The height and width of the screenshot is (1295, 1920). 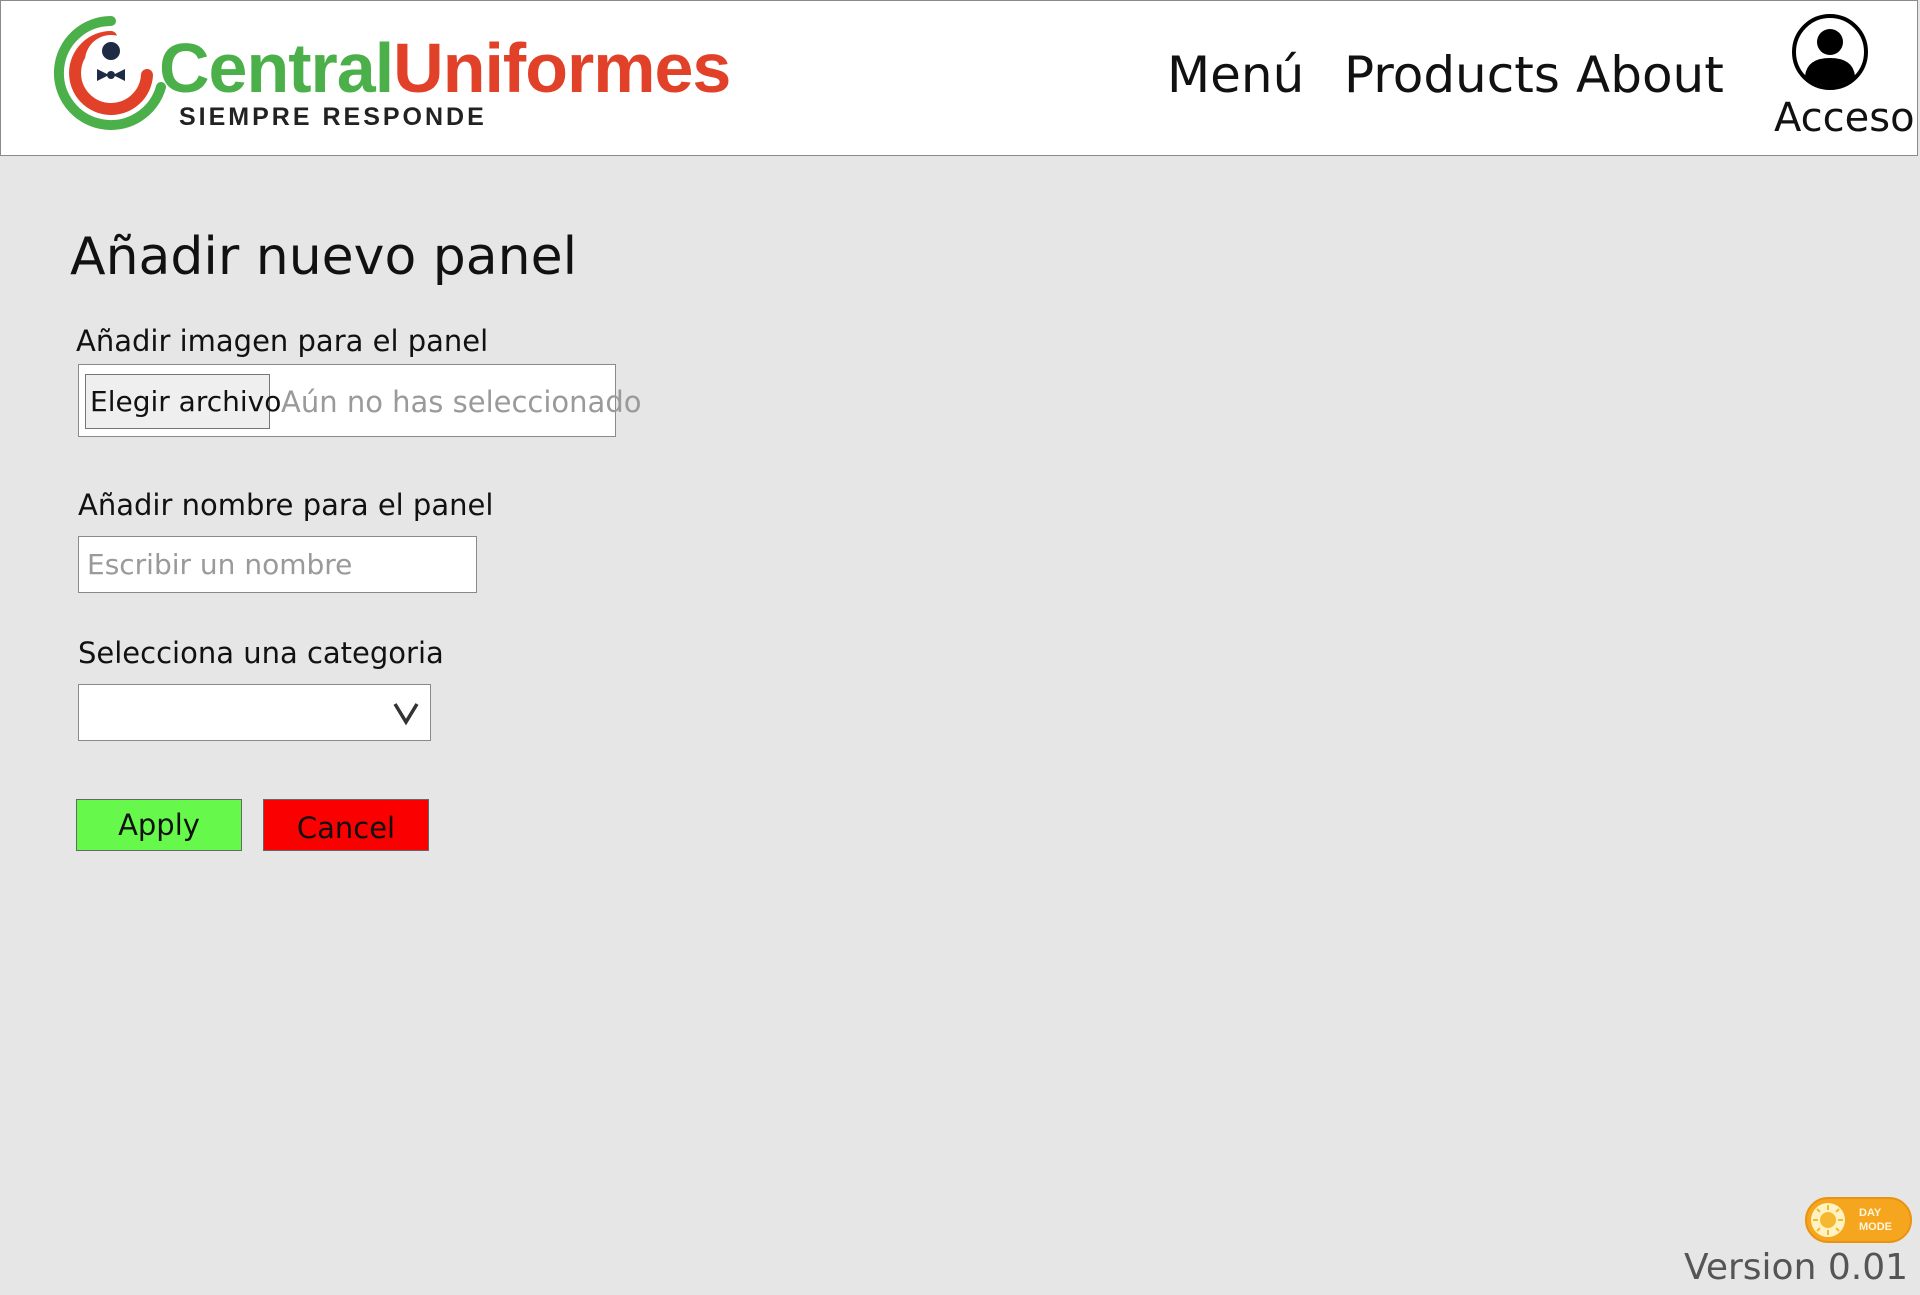 What do you see at coordinates (109, 73) in the screenshot?
I see `logo-emblem-icon` at bounding box center [109, 73].